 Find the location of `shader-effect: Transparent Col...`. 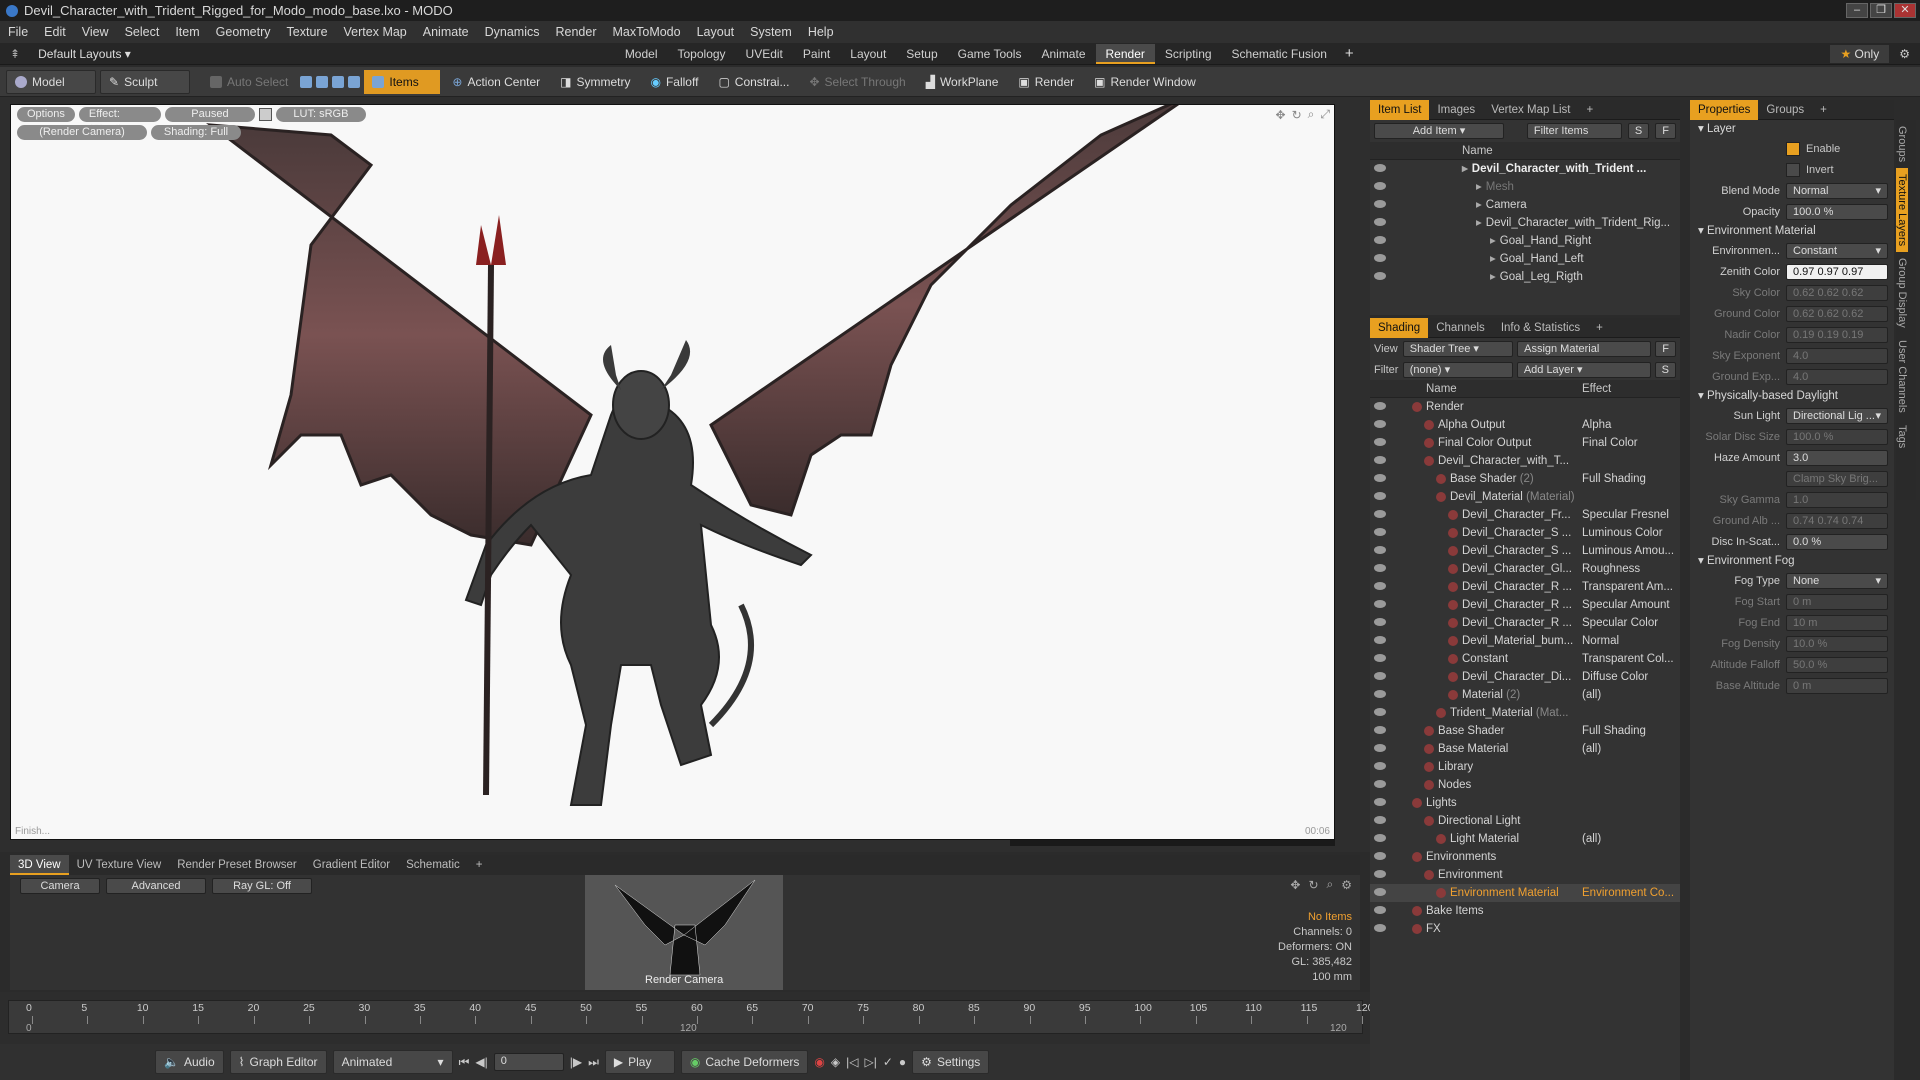

shader-effect: Transparent Col... is located at coordinates (1630, 659).